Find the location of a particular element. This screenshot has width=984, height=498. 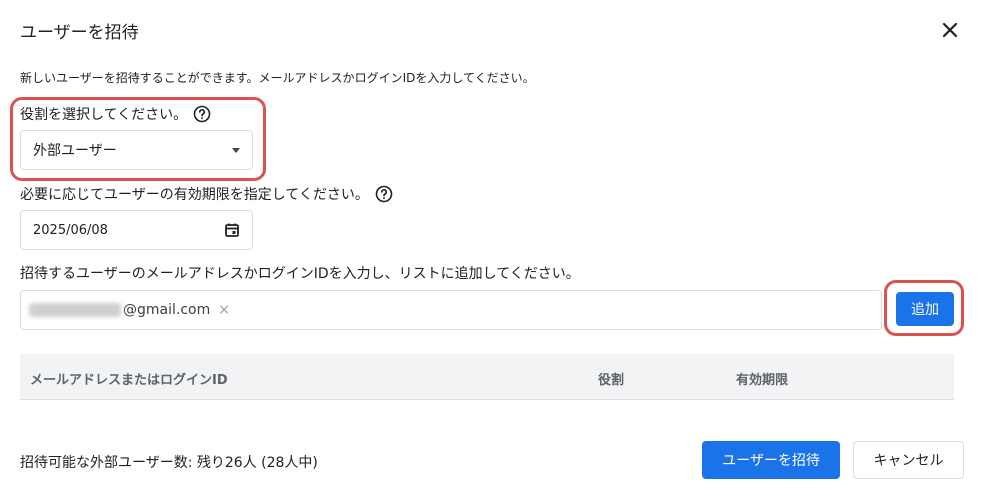

role-label: 役割を選択してください。 is located at coordinates (115, 114).